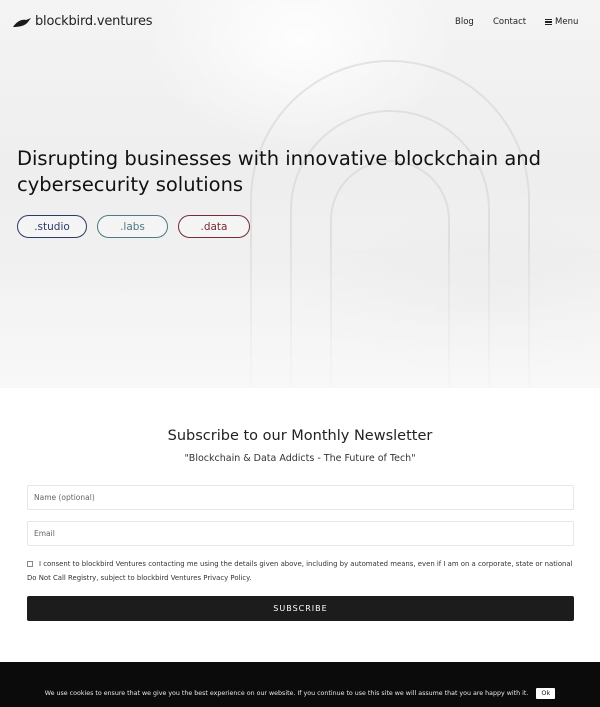 The image size is (600, 707). What do you see at coordinates (464, 22) in the screenshot?
I see `nav-blog-link: Blog` at bounding box center [464, 22].